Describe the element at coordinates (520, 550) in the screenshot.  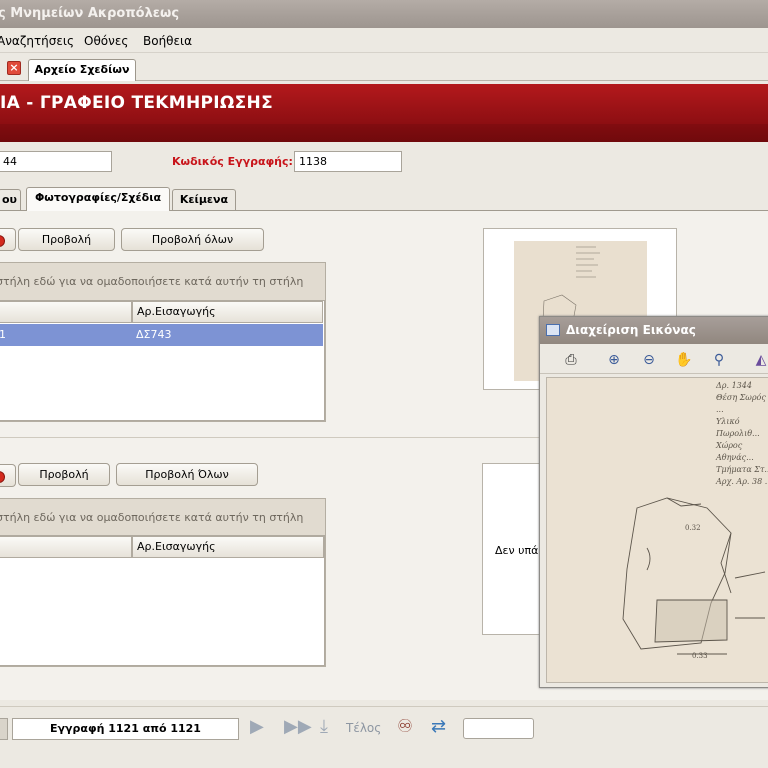
I see `no-image-text: Δεν υπάρ` at that location.